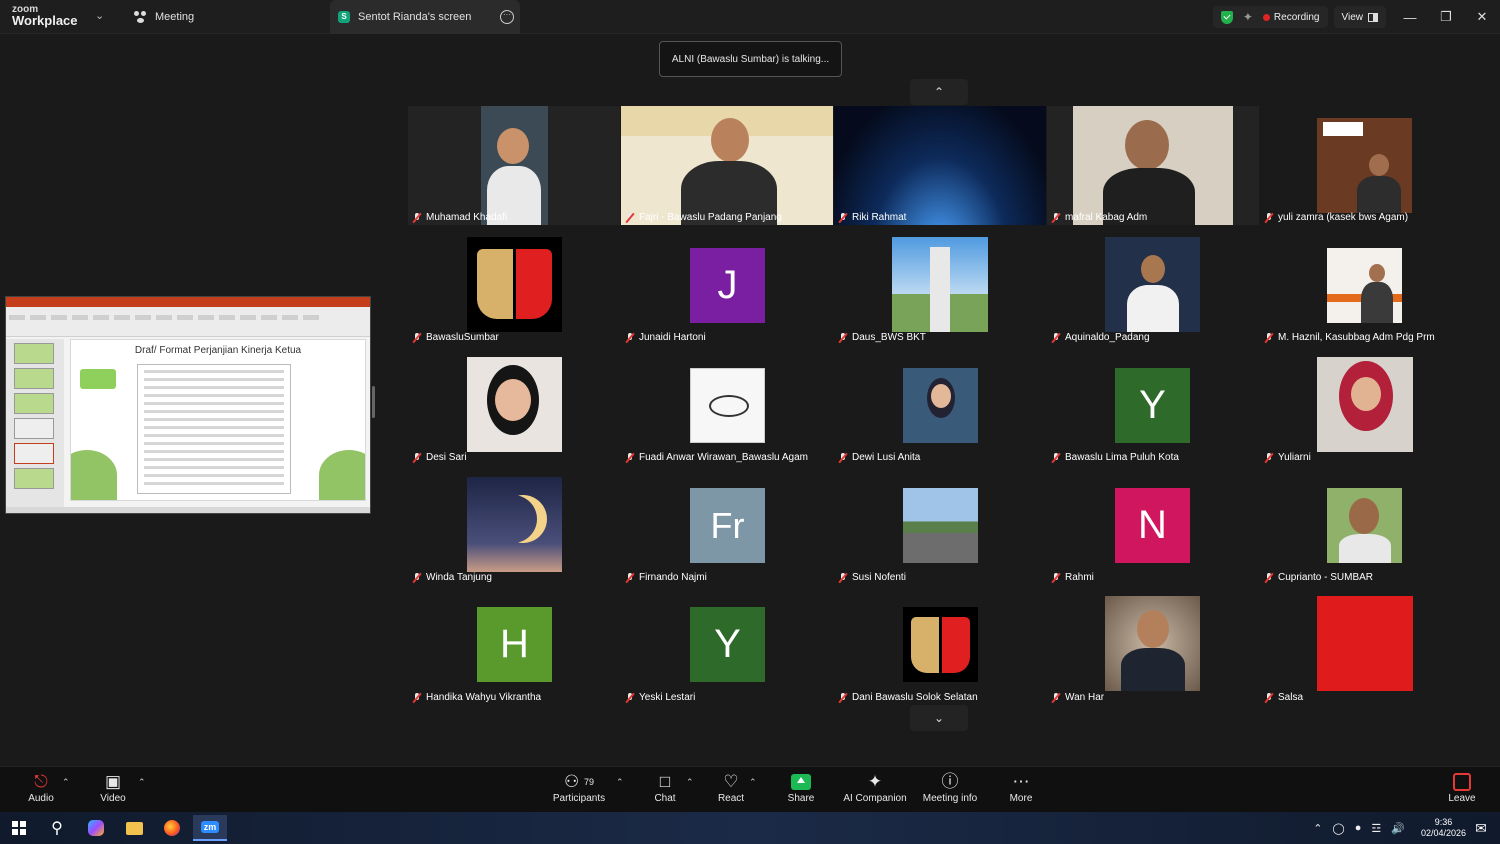  Describe the element at coordinates (1085, 697) in the screenshot. I see `participant-name: Wan Har` at that location.